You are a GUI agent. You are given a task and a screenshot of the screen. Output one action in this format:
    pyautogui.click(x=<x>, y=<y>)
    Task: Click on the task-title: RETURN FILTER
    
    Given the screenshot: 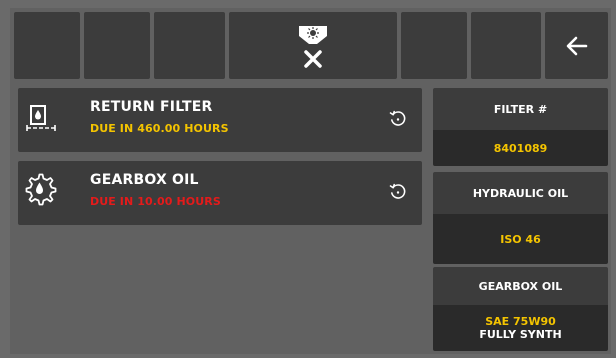 What is the action you would take?
    pyautogui.click(x=151, y=107)
    